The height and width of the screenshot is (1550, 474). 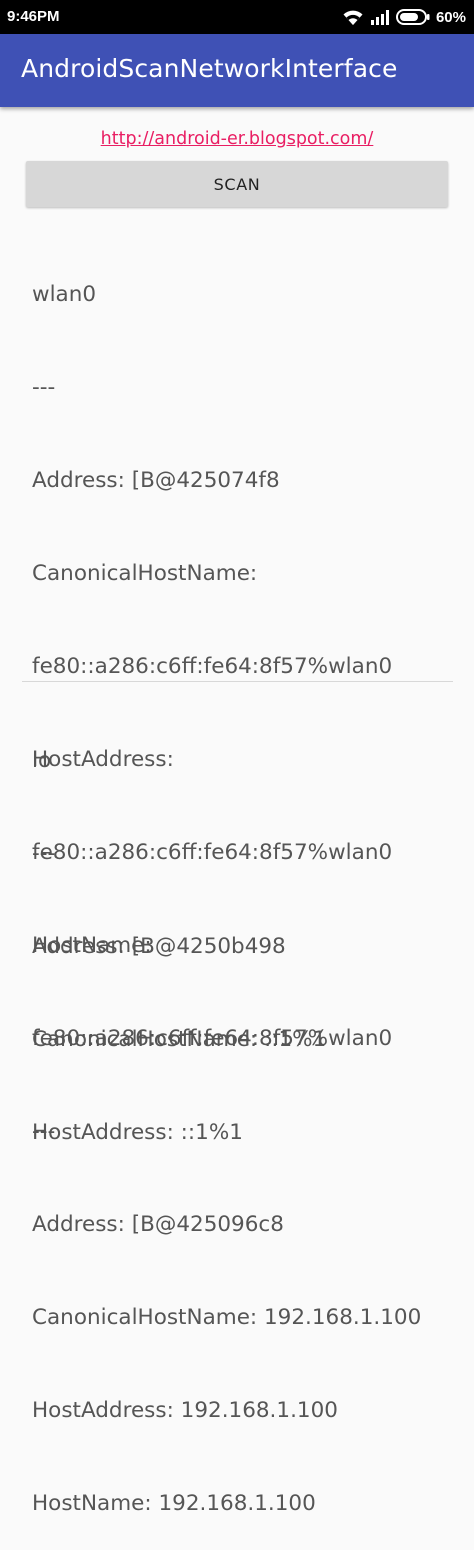 I want to click on app-bar: AndroidScanNetworkInterface, so click(x=237, y=70).